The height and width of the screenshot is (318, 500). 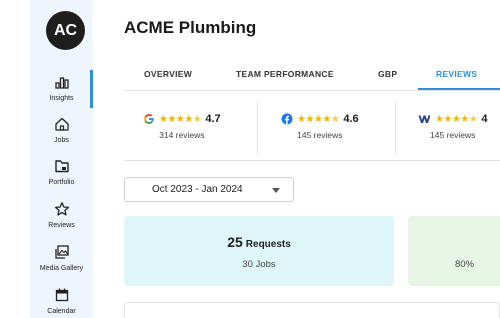 What do you see at coordinates (190, 27) in the screenshot?
I see `page-title: ACME Plumbing` at bounding box center [190, 27].